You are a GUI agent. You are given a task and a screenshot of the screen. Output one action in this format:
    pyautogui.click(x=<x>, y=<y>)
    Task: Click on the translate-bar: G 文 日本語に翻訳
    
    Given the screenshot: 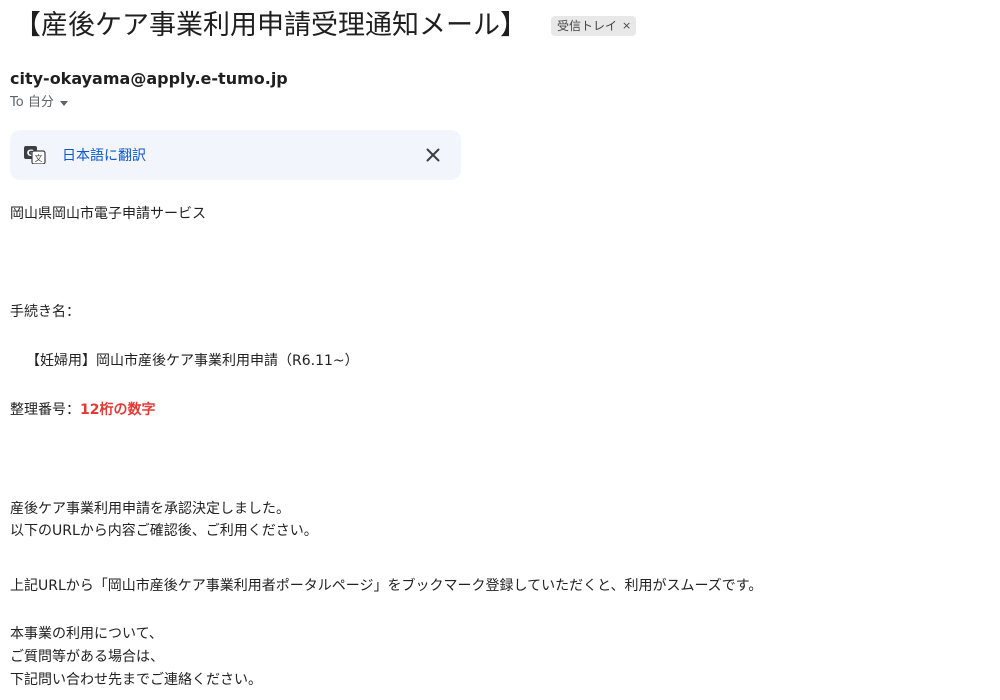 What is the action you would take?
    pyautogui.click(x=235, y=155)
    